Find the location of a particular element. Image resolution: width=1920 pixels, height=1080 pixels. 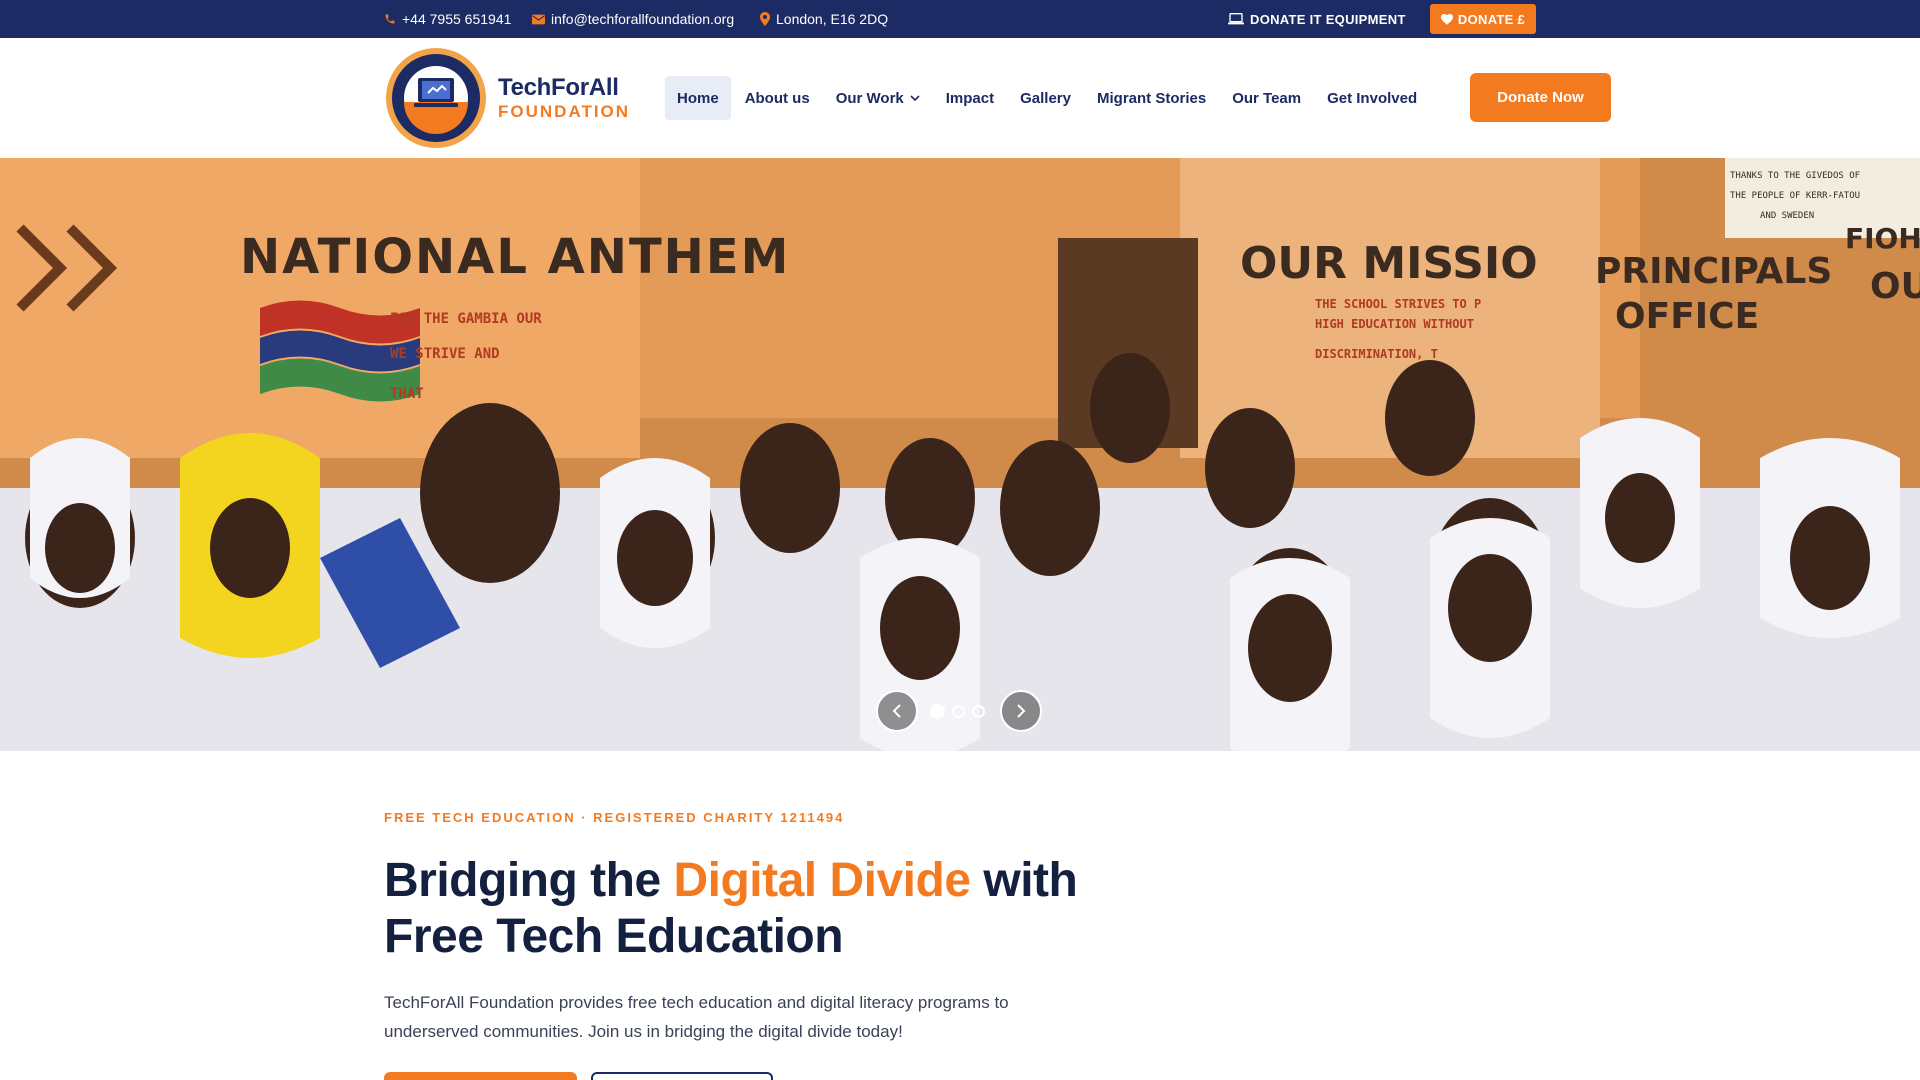

chevron-down-icon is located at coordinates (915, 98).